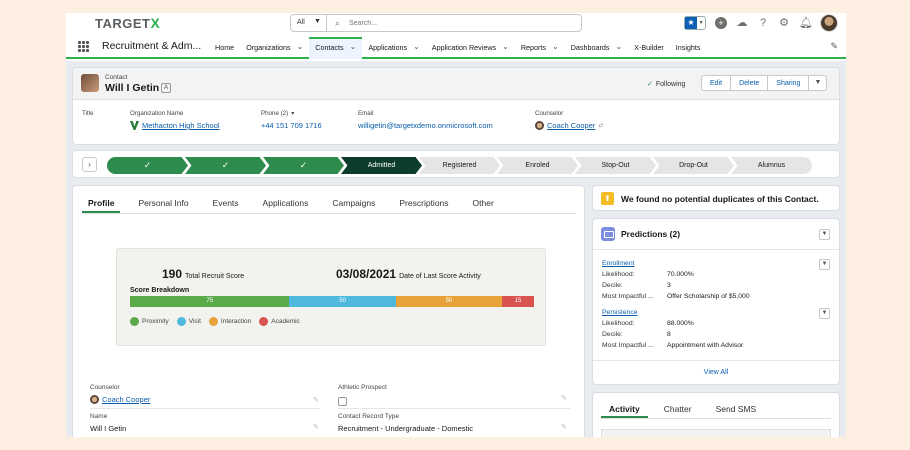 The image size is (910, 450). What do you see at coordinates (101, 203) in the screenshot?
I see `tab-profile: Profile` at bounding box center [101, 203].